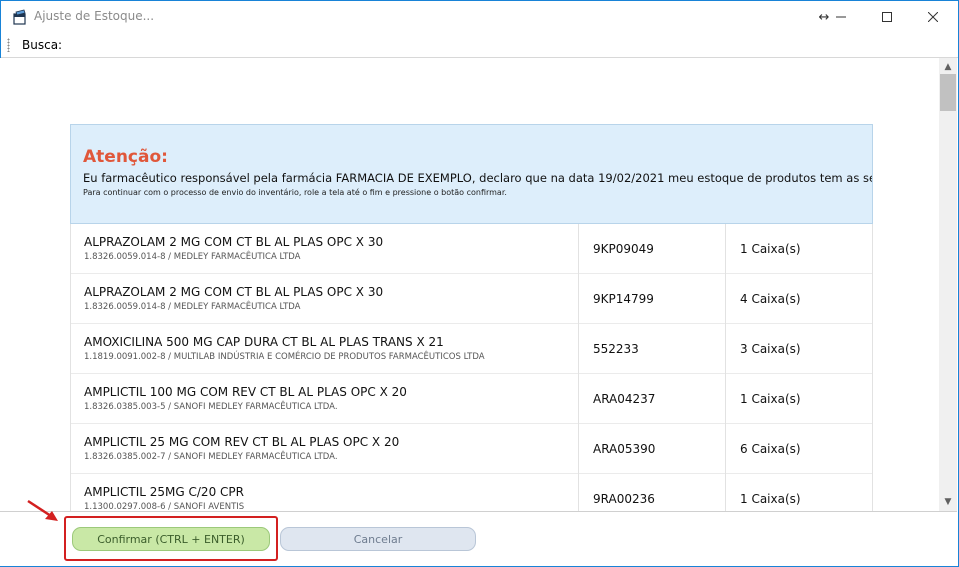  Describe the element at coordinates (8, 45) in the screenshot. I see `toolbar-grip-icon` at that location.